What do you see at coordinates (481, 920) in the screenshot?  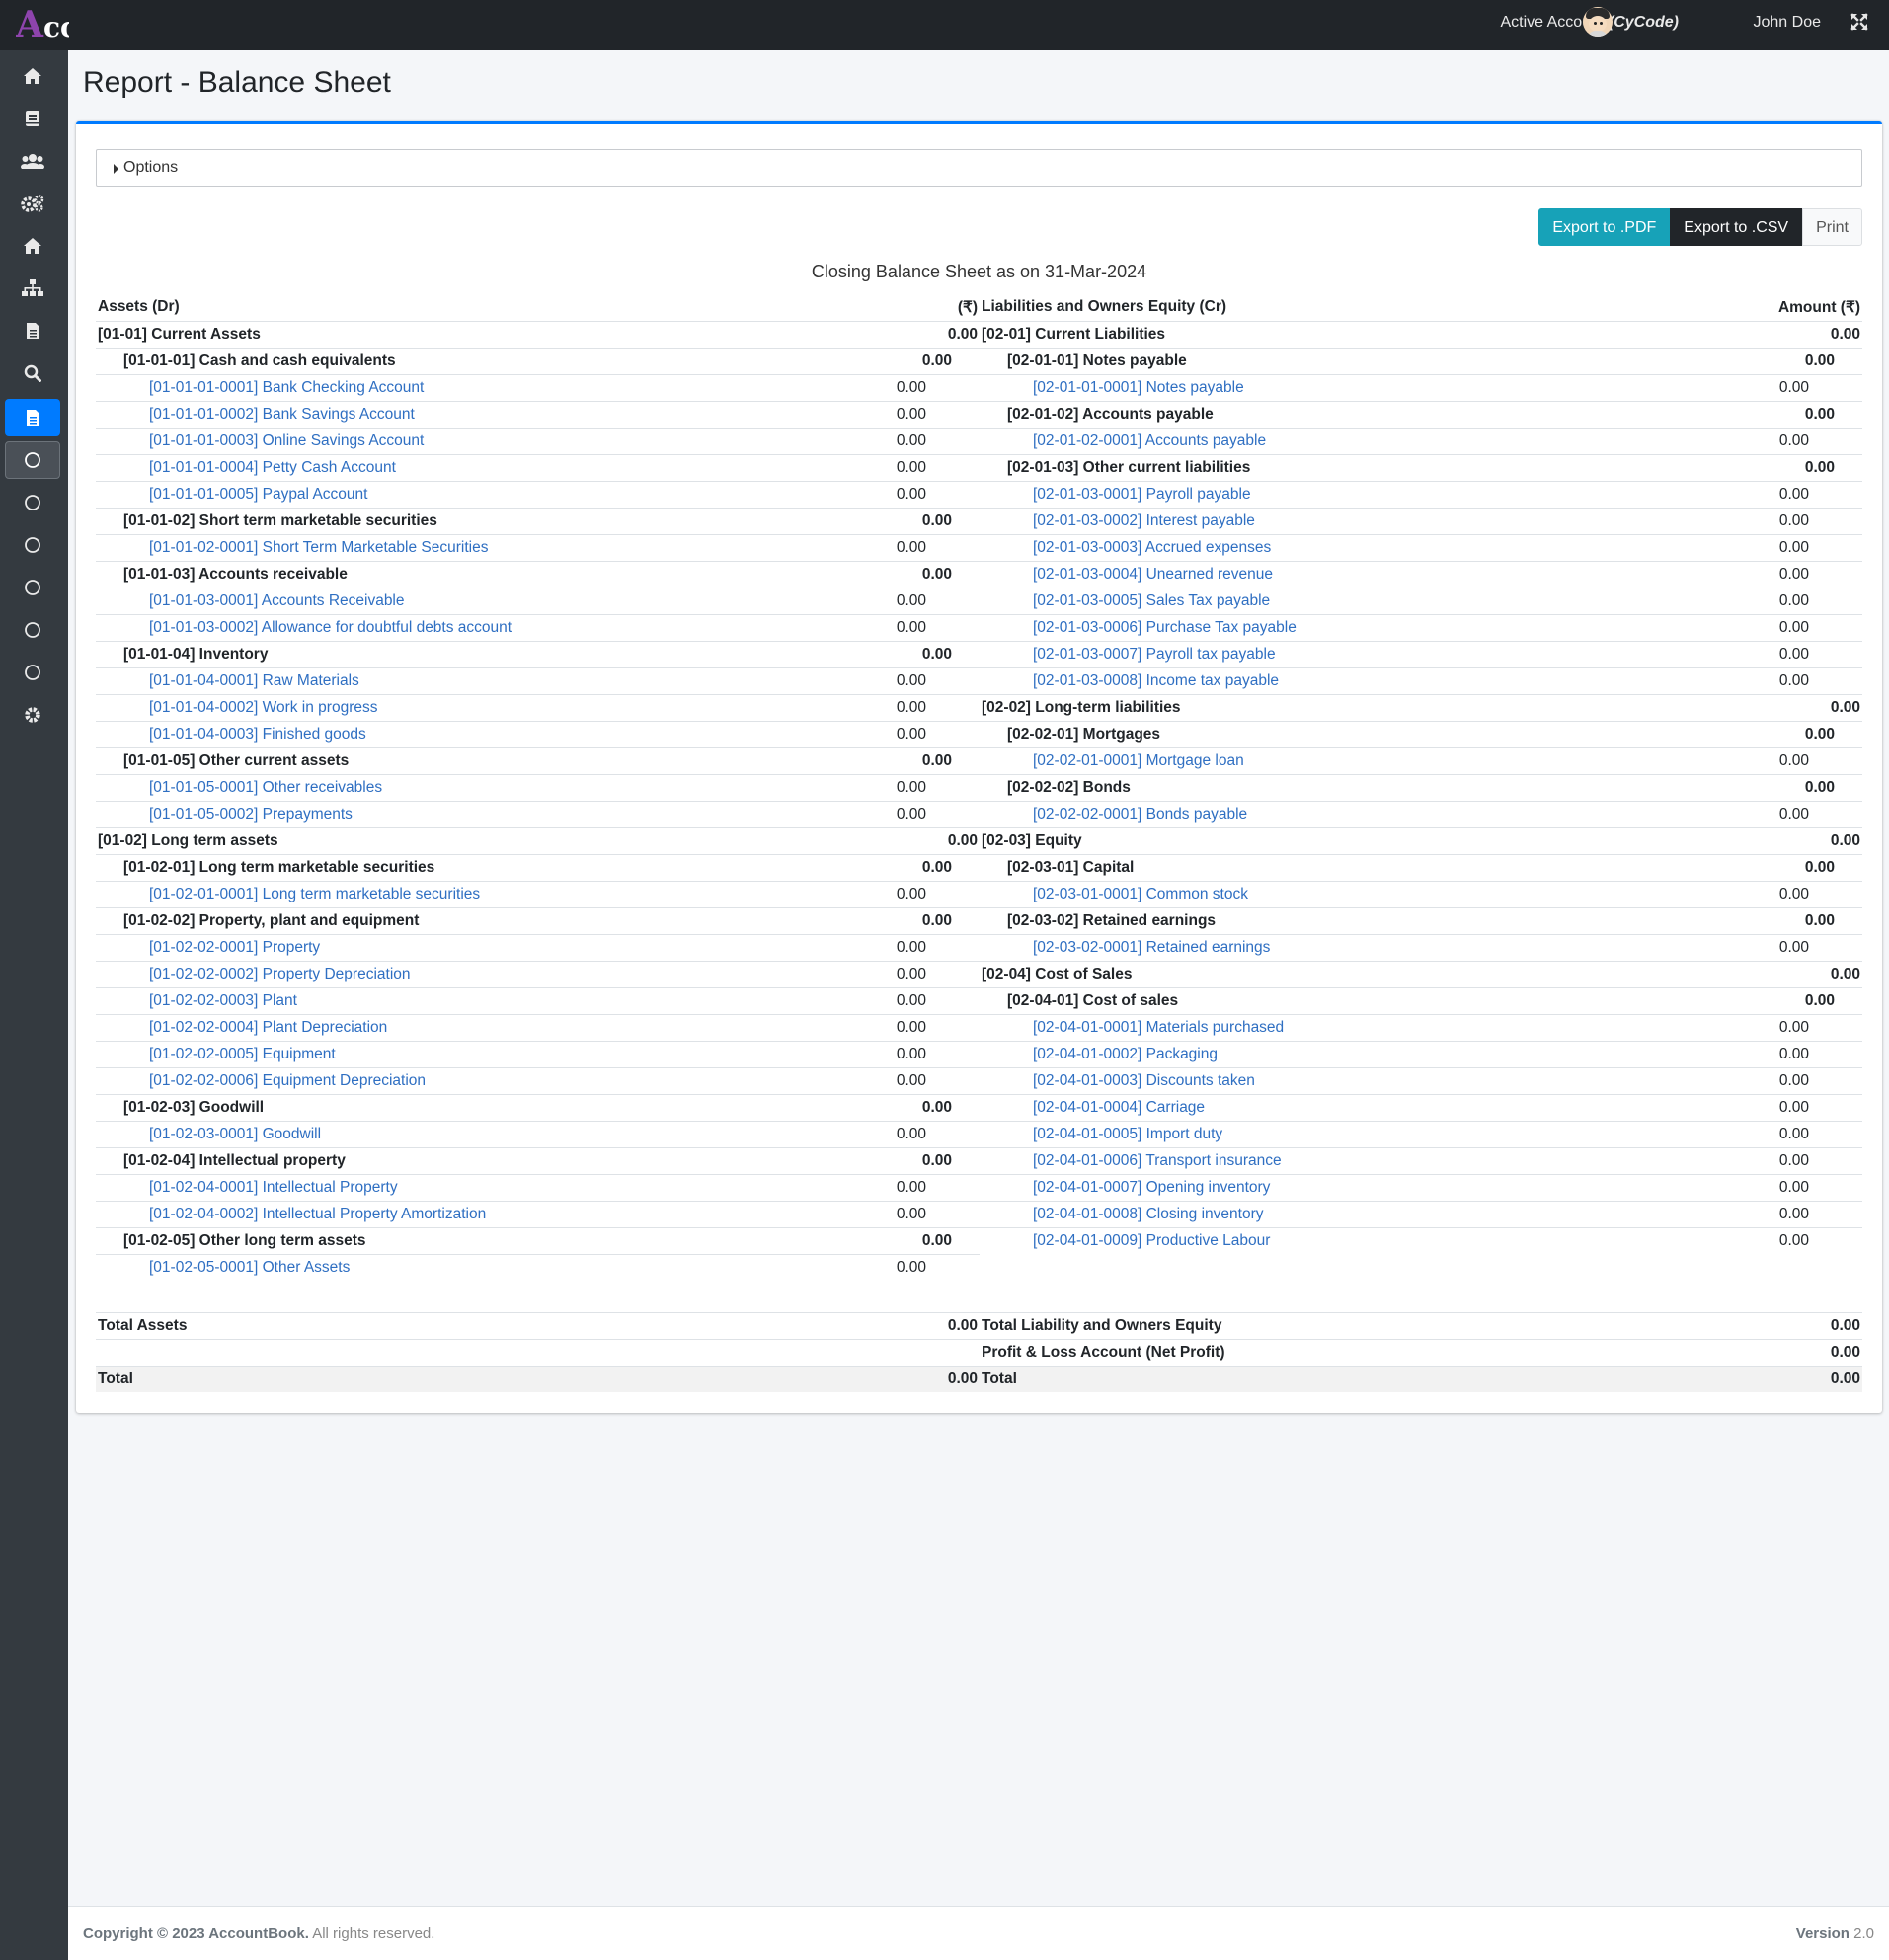 I see `subgroup-heading: [01-02-02] Property, plant and equipment` at bounding box center [481, 920].